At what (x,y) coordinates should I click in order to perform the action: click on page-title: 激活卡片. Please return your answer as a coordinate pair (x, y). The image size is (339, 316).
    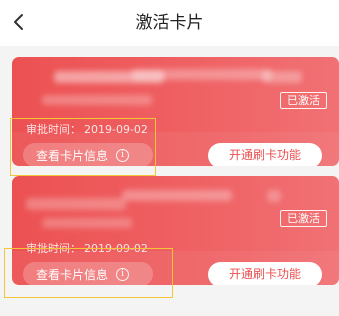
    Looking at the image, I should click on (169, 23).